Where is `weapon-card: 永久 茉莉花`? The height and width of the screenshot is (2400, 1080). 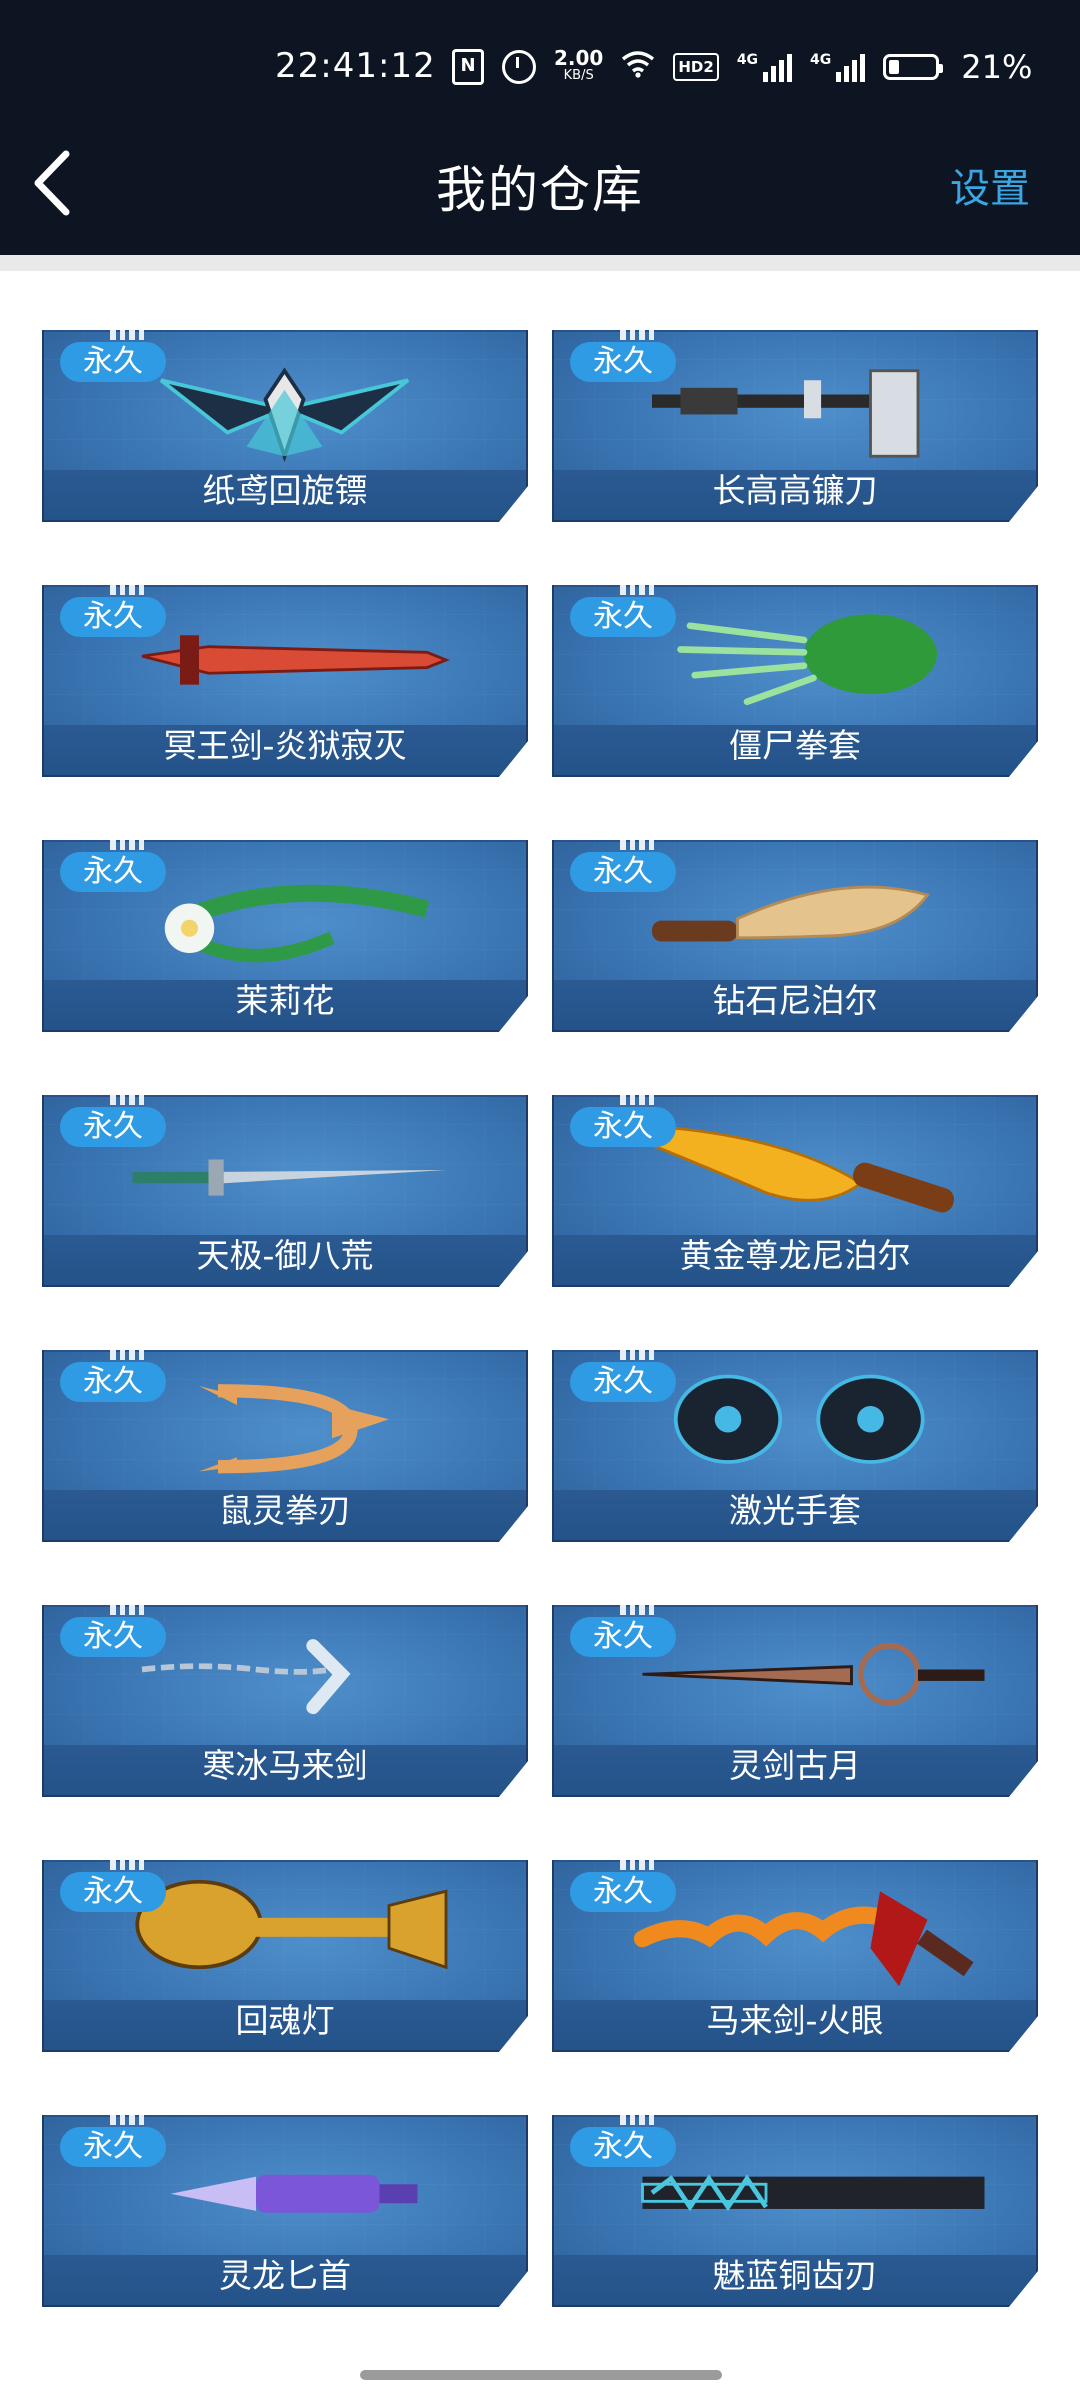
weapon-card: 永久 茉莉花 is located at coordinates (285, 936).